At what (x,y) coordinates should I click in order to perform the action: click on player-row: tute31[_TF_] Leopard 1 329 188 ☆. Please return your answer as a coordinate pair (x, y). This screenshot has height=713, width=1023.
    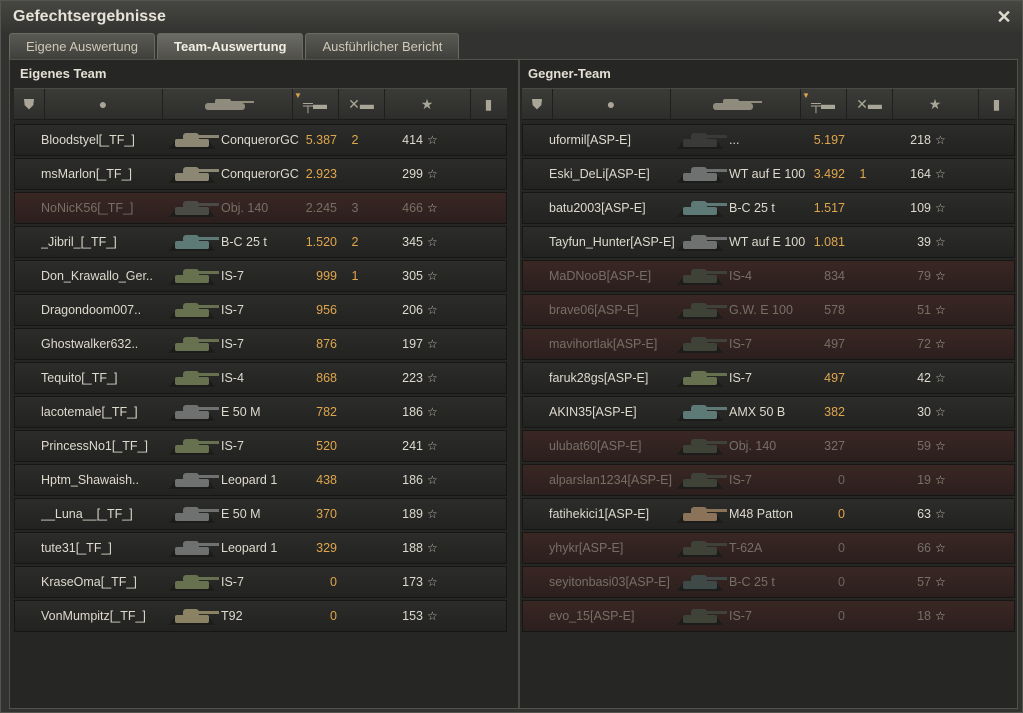
    Looking at the image, I should click on (260, 548).